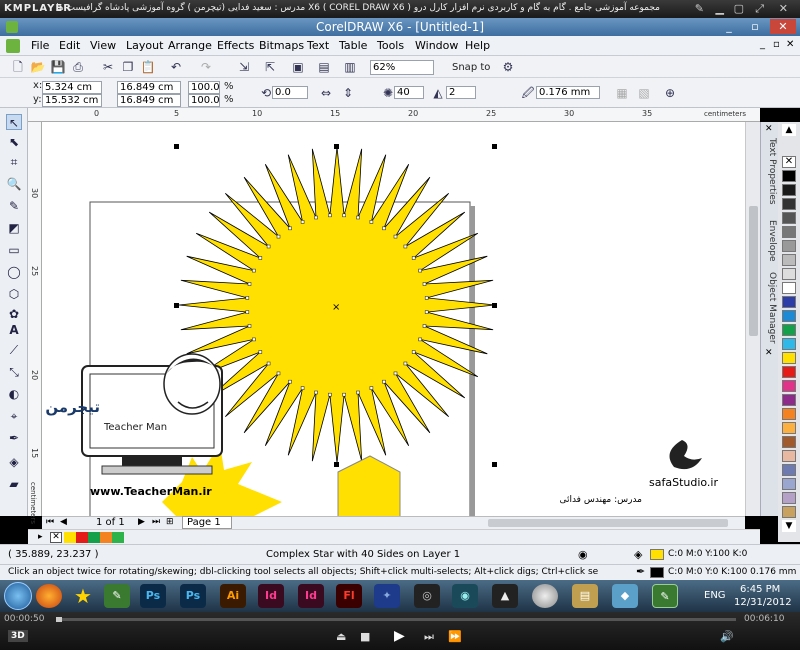 The image size is (800, 650). What do you see at coordinates (583, 554) in the screenshot?
I see `color-proof-icon: ◉` at bounding box center [583, 554].